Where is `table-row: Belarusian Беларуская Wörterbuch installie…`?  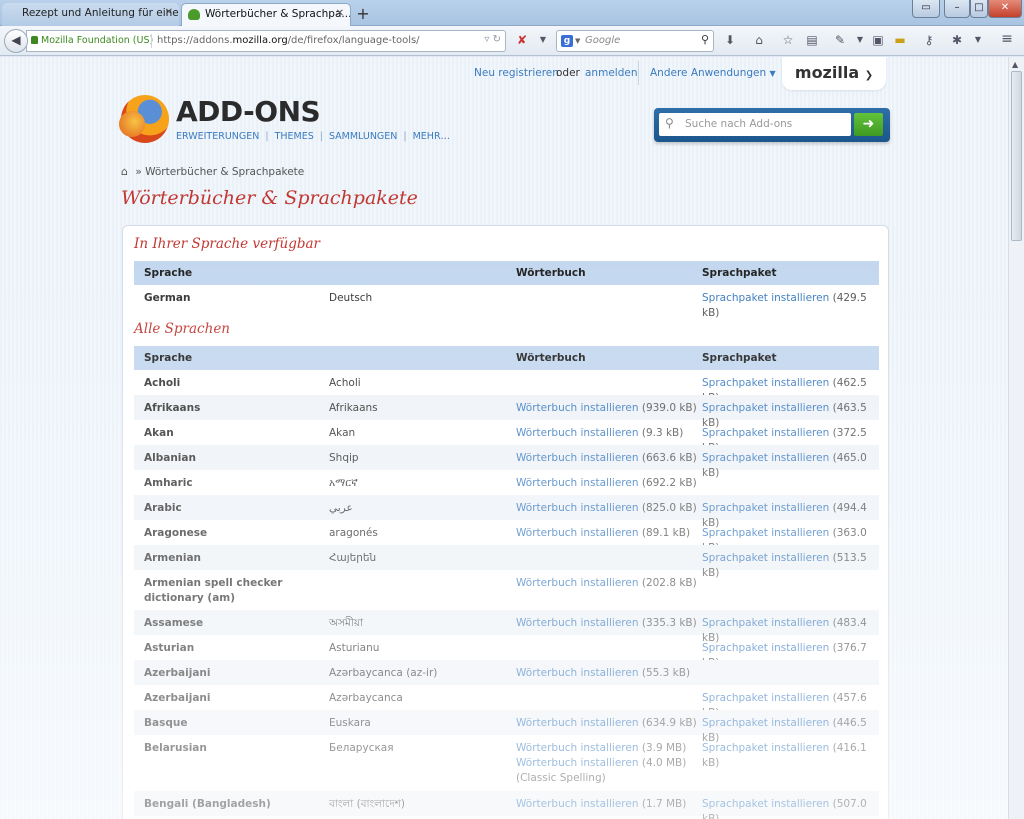 table-row: Belarusian Беларуская Wörterbuch installie… is located at coordinates (506, 763).